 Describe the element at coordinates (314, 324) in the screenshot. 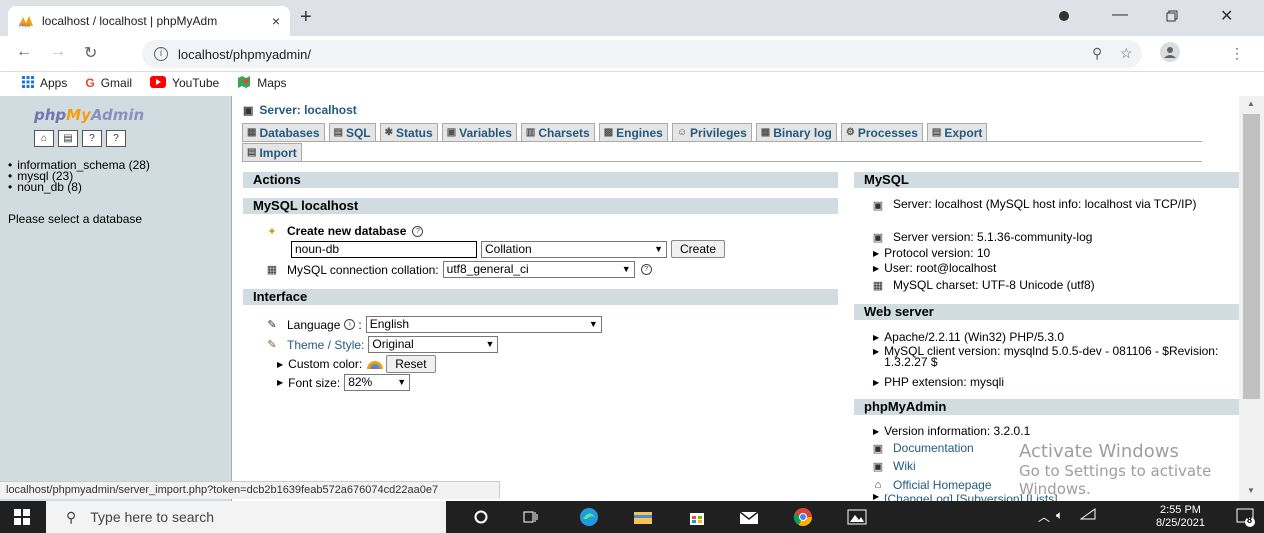

I see `language-label: Language` at that location.